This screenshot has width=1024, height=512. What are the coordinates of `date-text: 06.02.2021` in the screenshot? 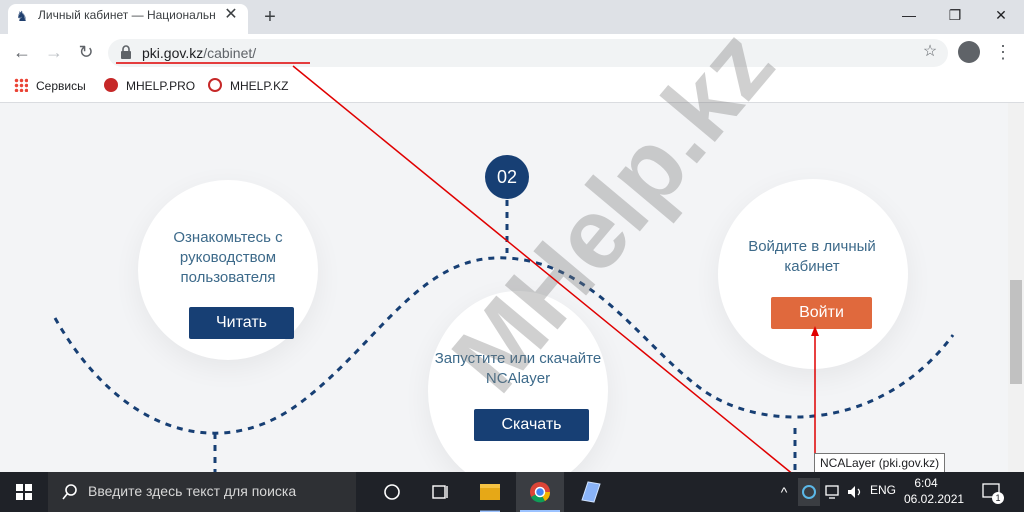 It's located at (934, 499).